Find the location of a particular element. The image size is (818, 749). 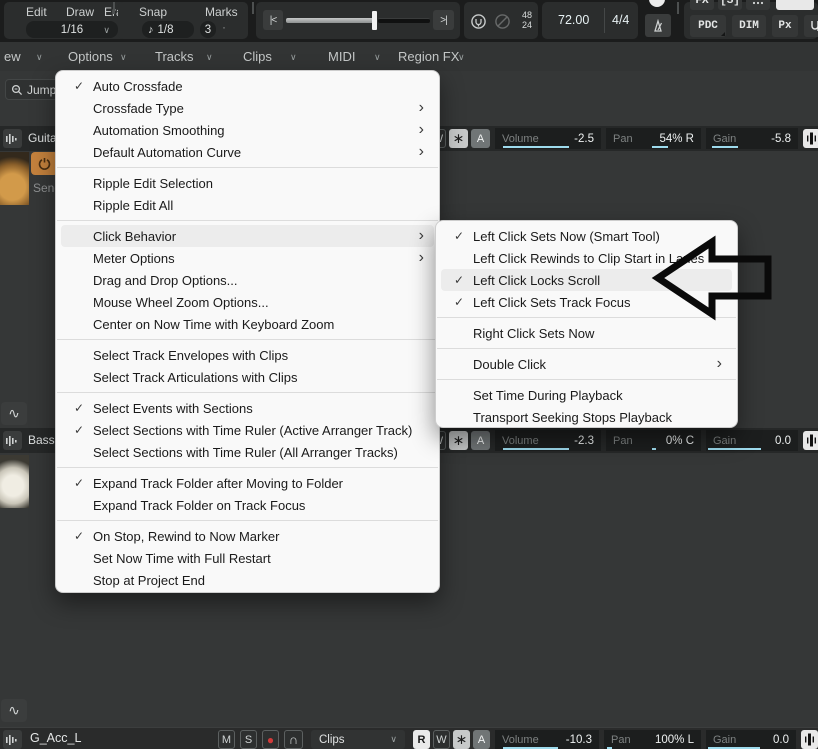

pan-widget: Pan 100% L is located at coordinates (652, 739).